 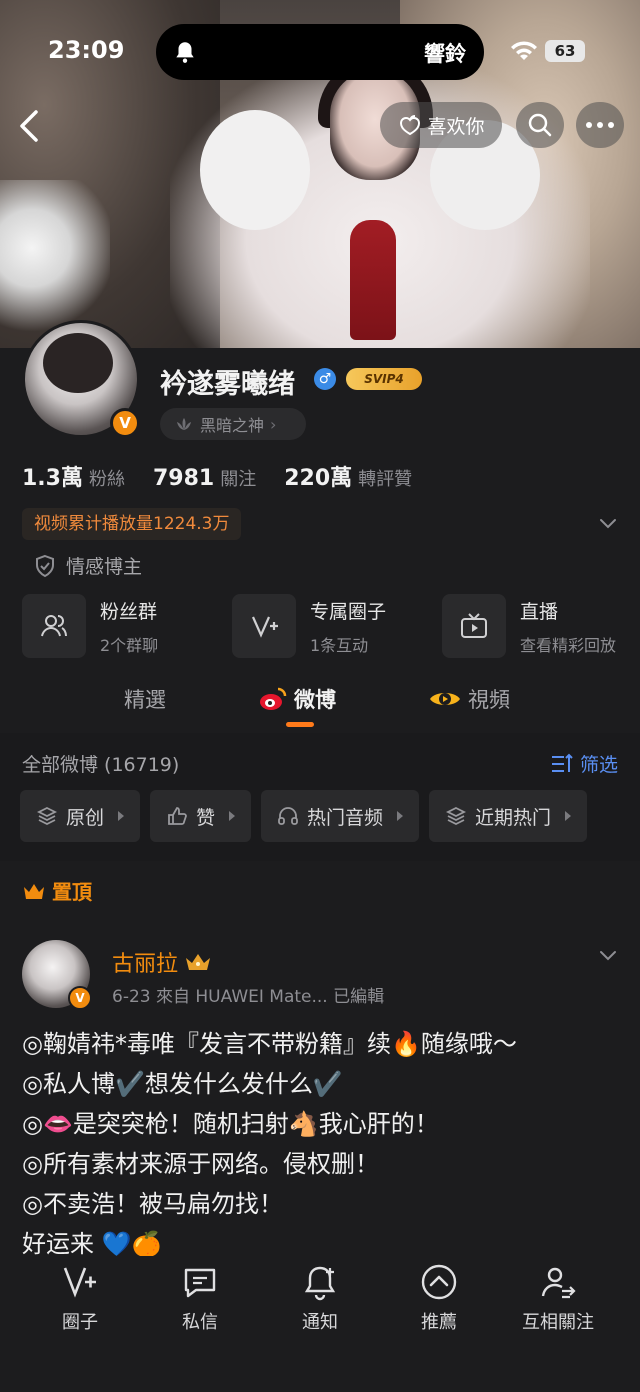 What do you see at coordinates (227, 384) in the screenshot?
I see `username: 衿遂雾曦绪` at bounding box center [227, 384].